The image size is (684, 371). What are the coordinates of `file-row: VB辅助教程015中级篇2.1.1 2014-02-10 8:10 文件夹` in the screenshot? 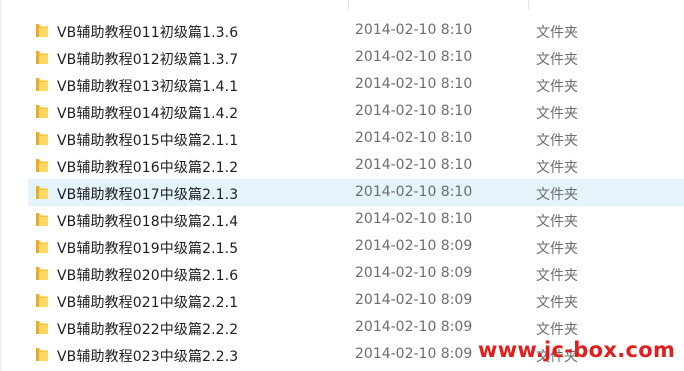 It's located at (356, 138).